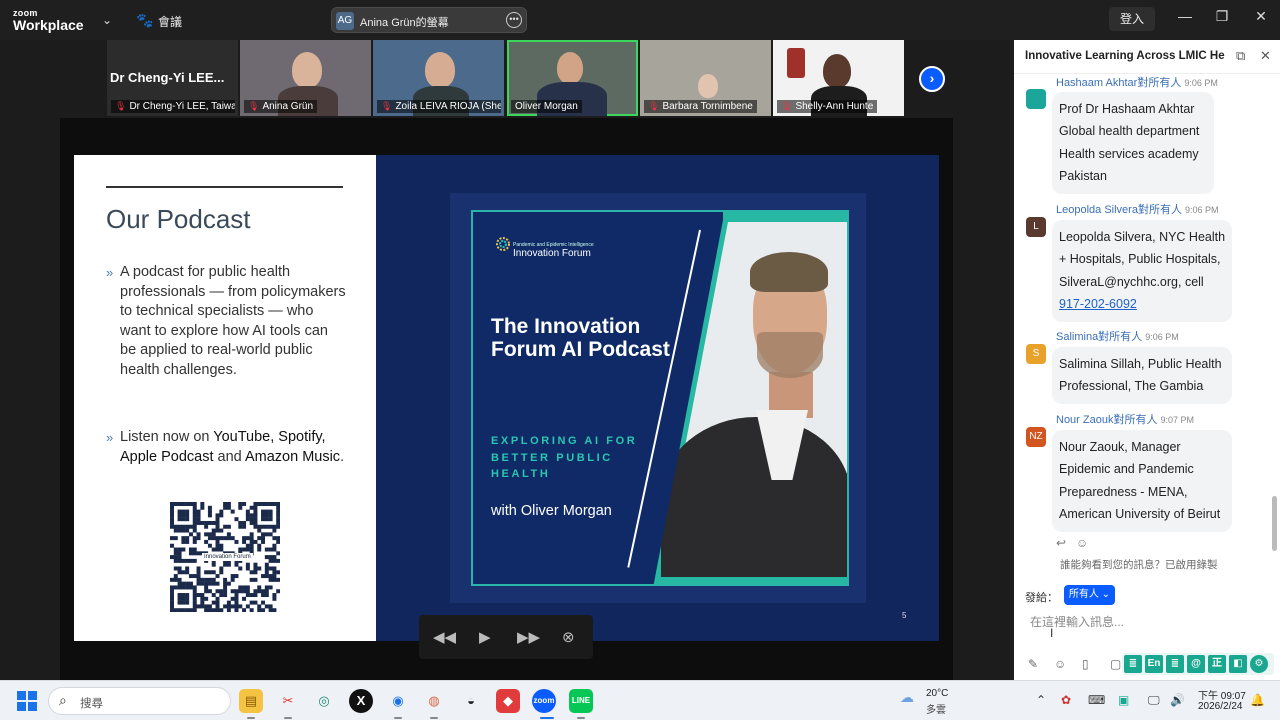 The height and width of the screenshot is (720, 1280). Describe the element at coordinates (1036, 99) in the screenshot. I see `avatar` at that location.